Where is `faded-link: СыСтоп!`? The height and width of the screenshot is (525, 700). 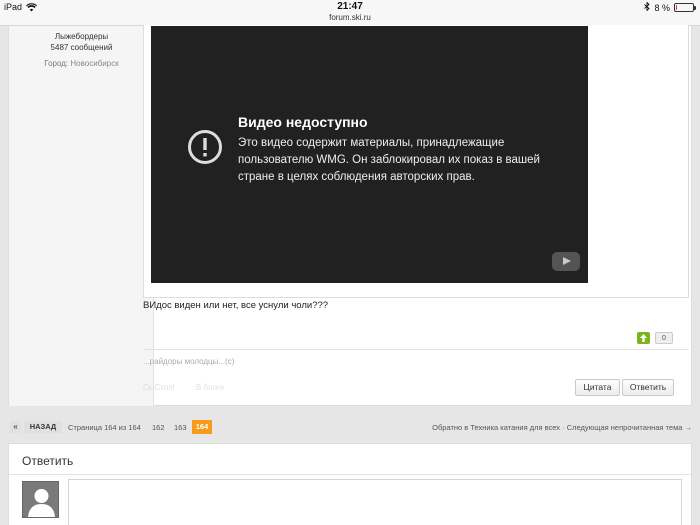 faded-link: СыСтоп! is located at coordinates (159, 387).